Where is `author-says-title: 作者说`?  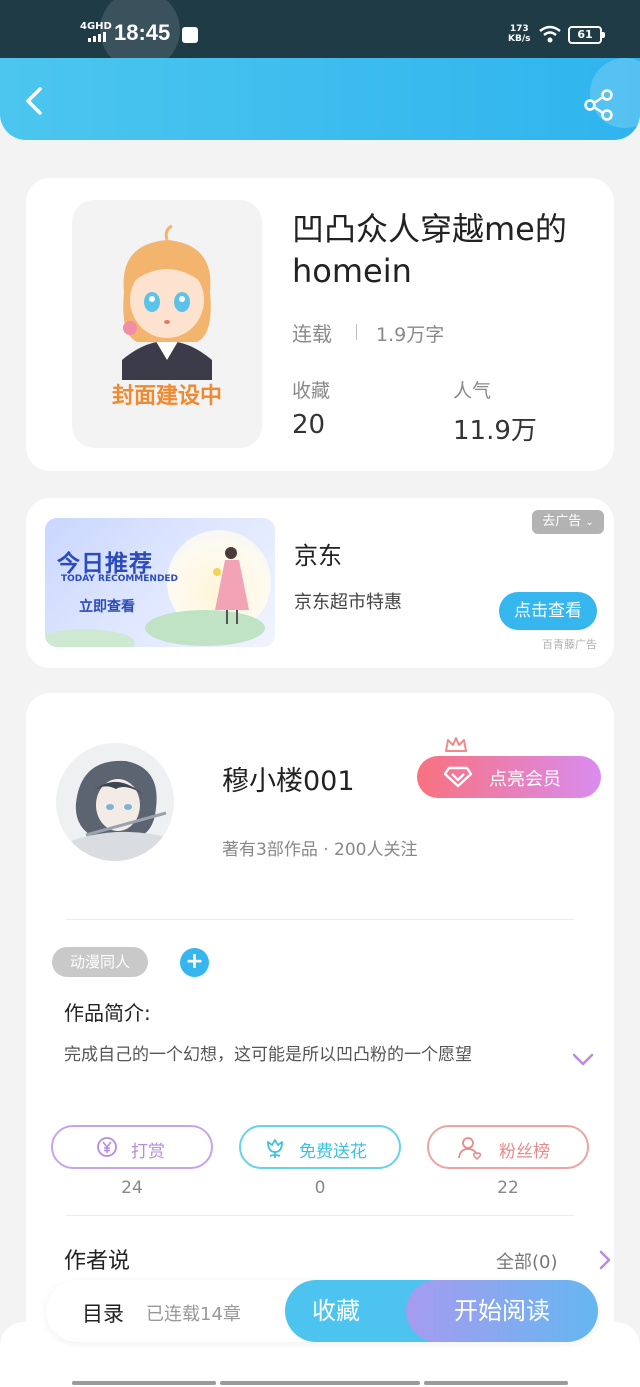
author-says-title: 作者说 is located at coordinates (97, 1261).